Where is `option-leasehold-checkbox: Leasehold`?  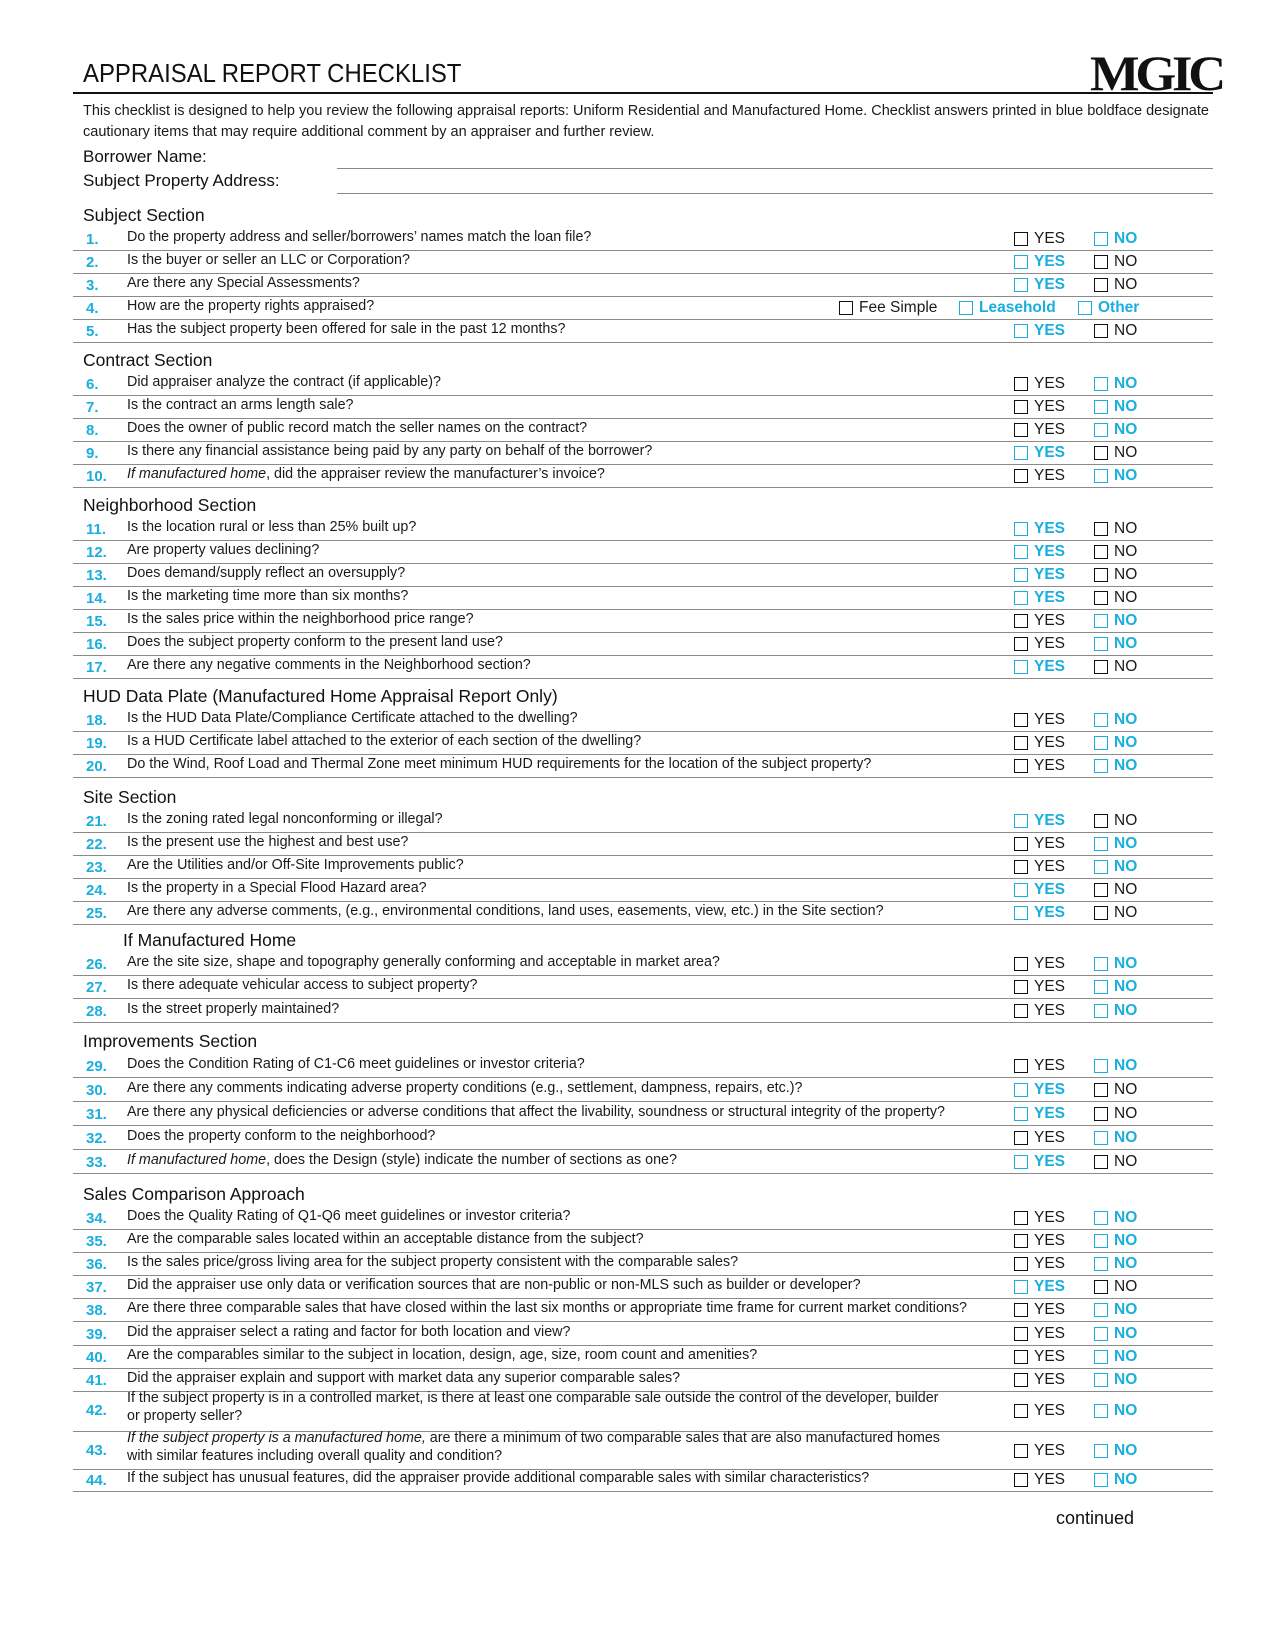
option-leasehold-checkbox: Leasehold is located at coordinates (1007, 308).